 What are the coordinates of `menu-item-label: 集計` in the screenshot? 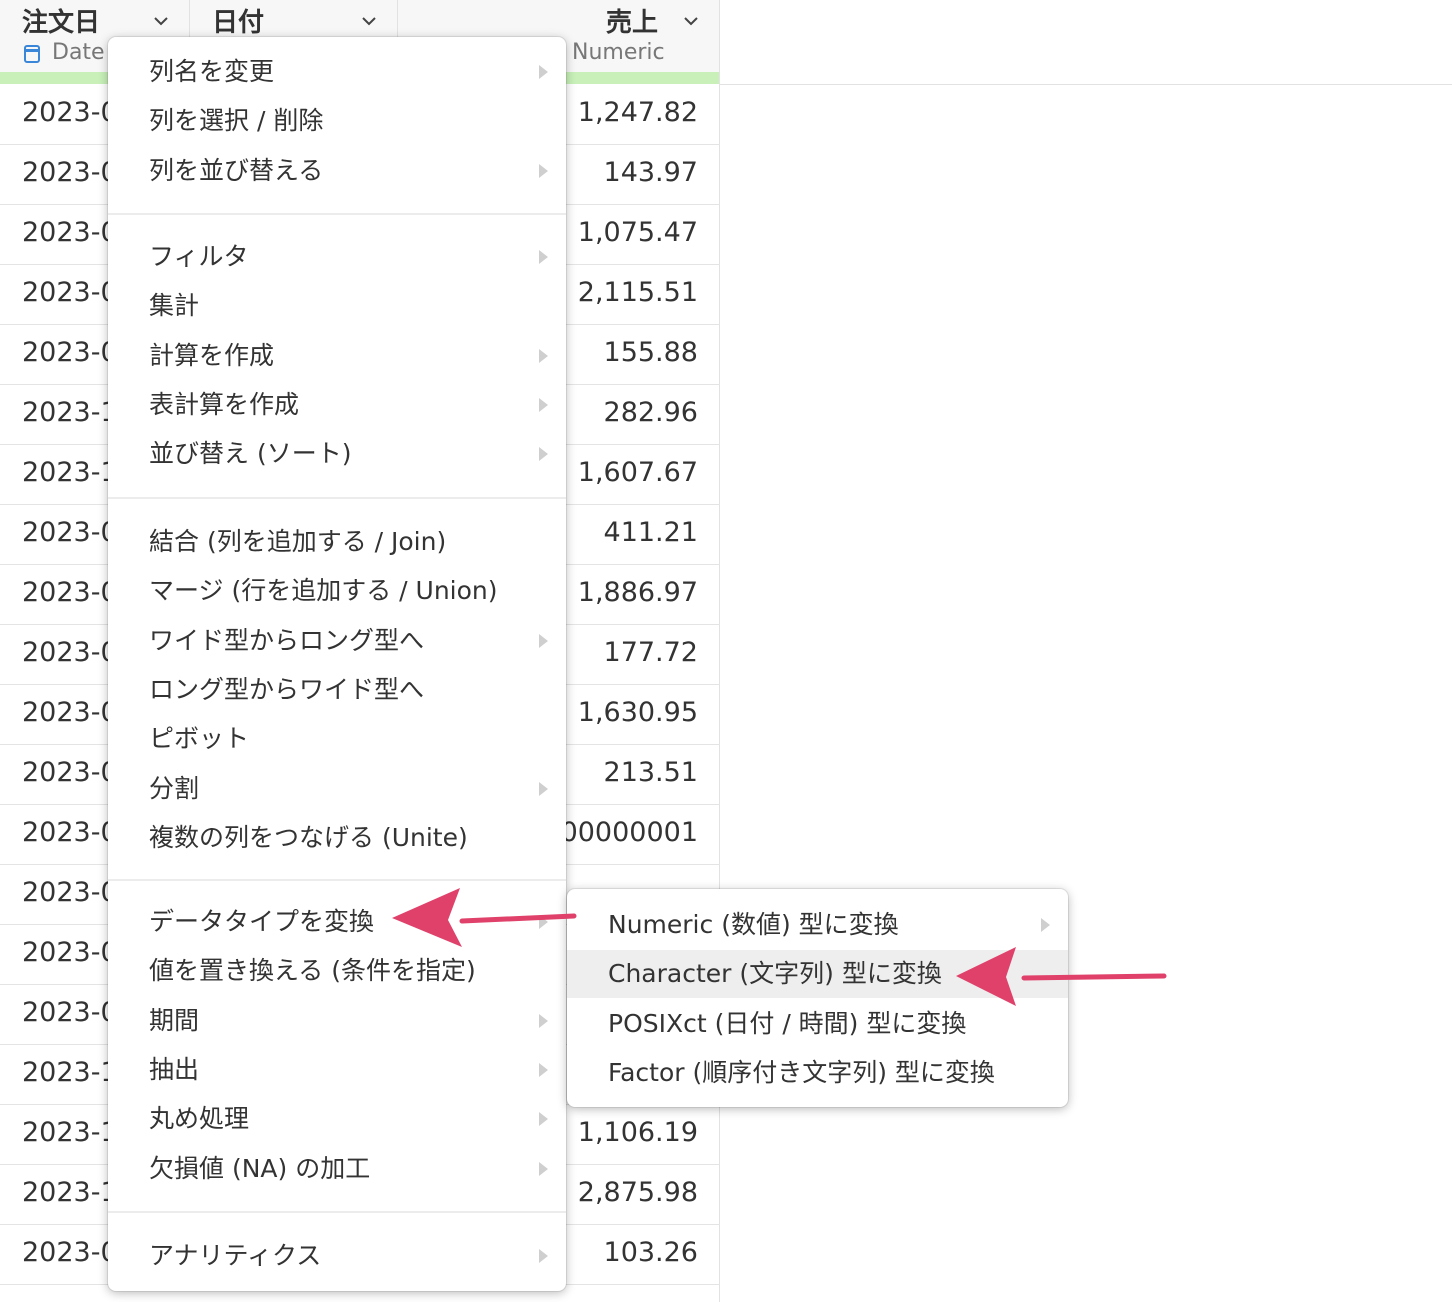 It's located at (174, 305).